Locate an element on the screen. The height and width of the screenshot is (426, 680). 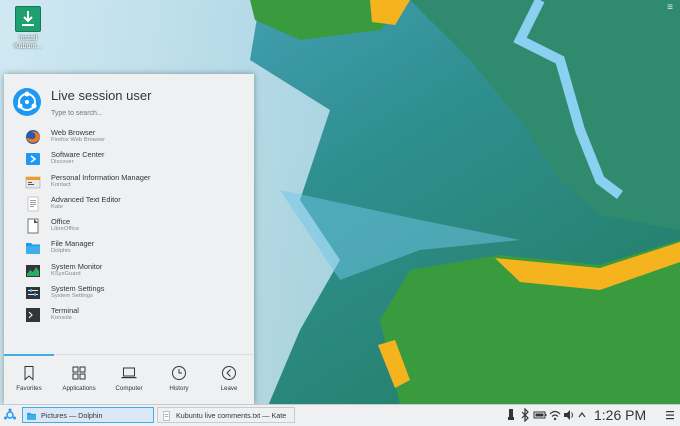
panel-settings-icon is located at coordinates (670, 415).